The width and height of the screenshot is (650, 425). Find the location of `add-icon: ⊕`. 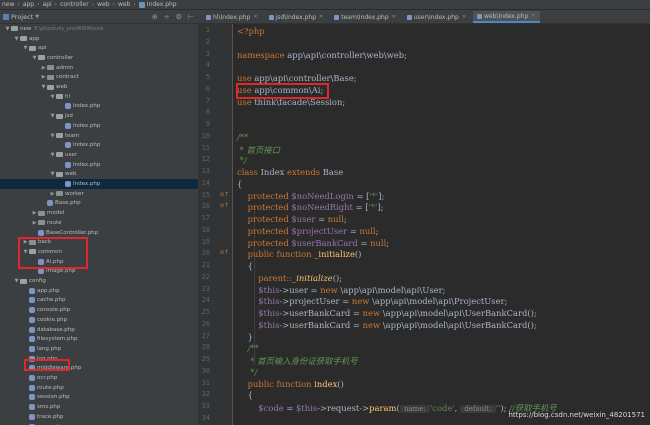

add-icon: ⊕ is located at coordinates (155, 17).